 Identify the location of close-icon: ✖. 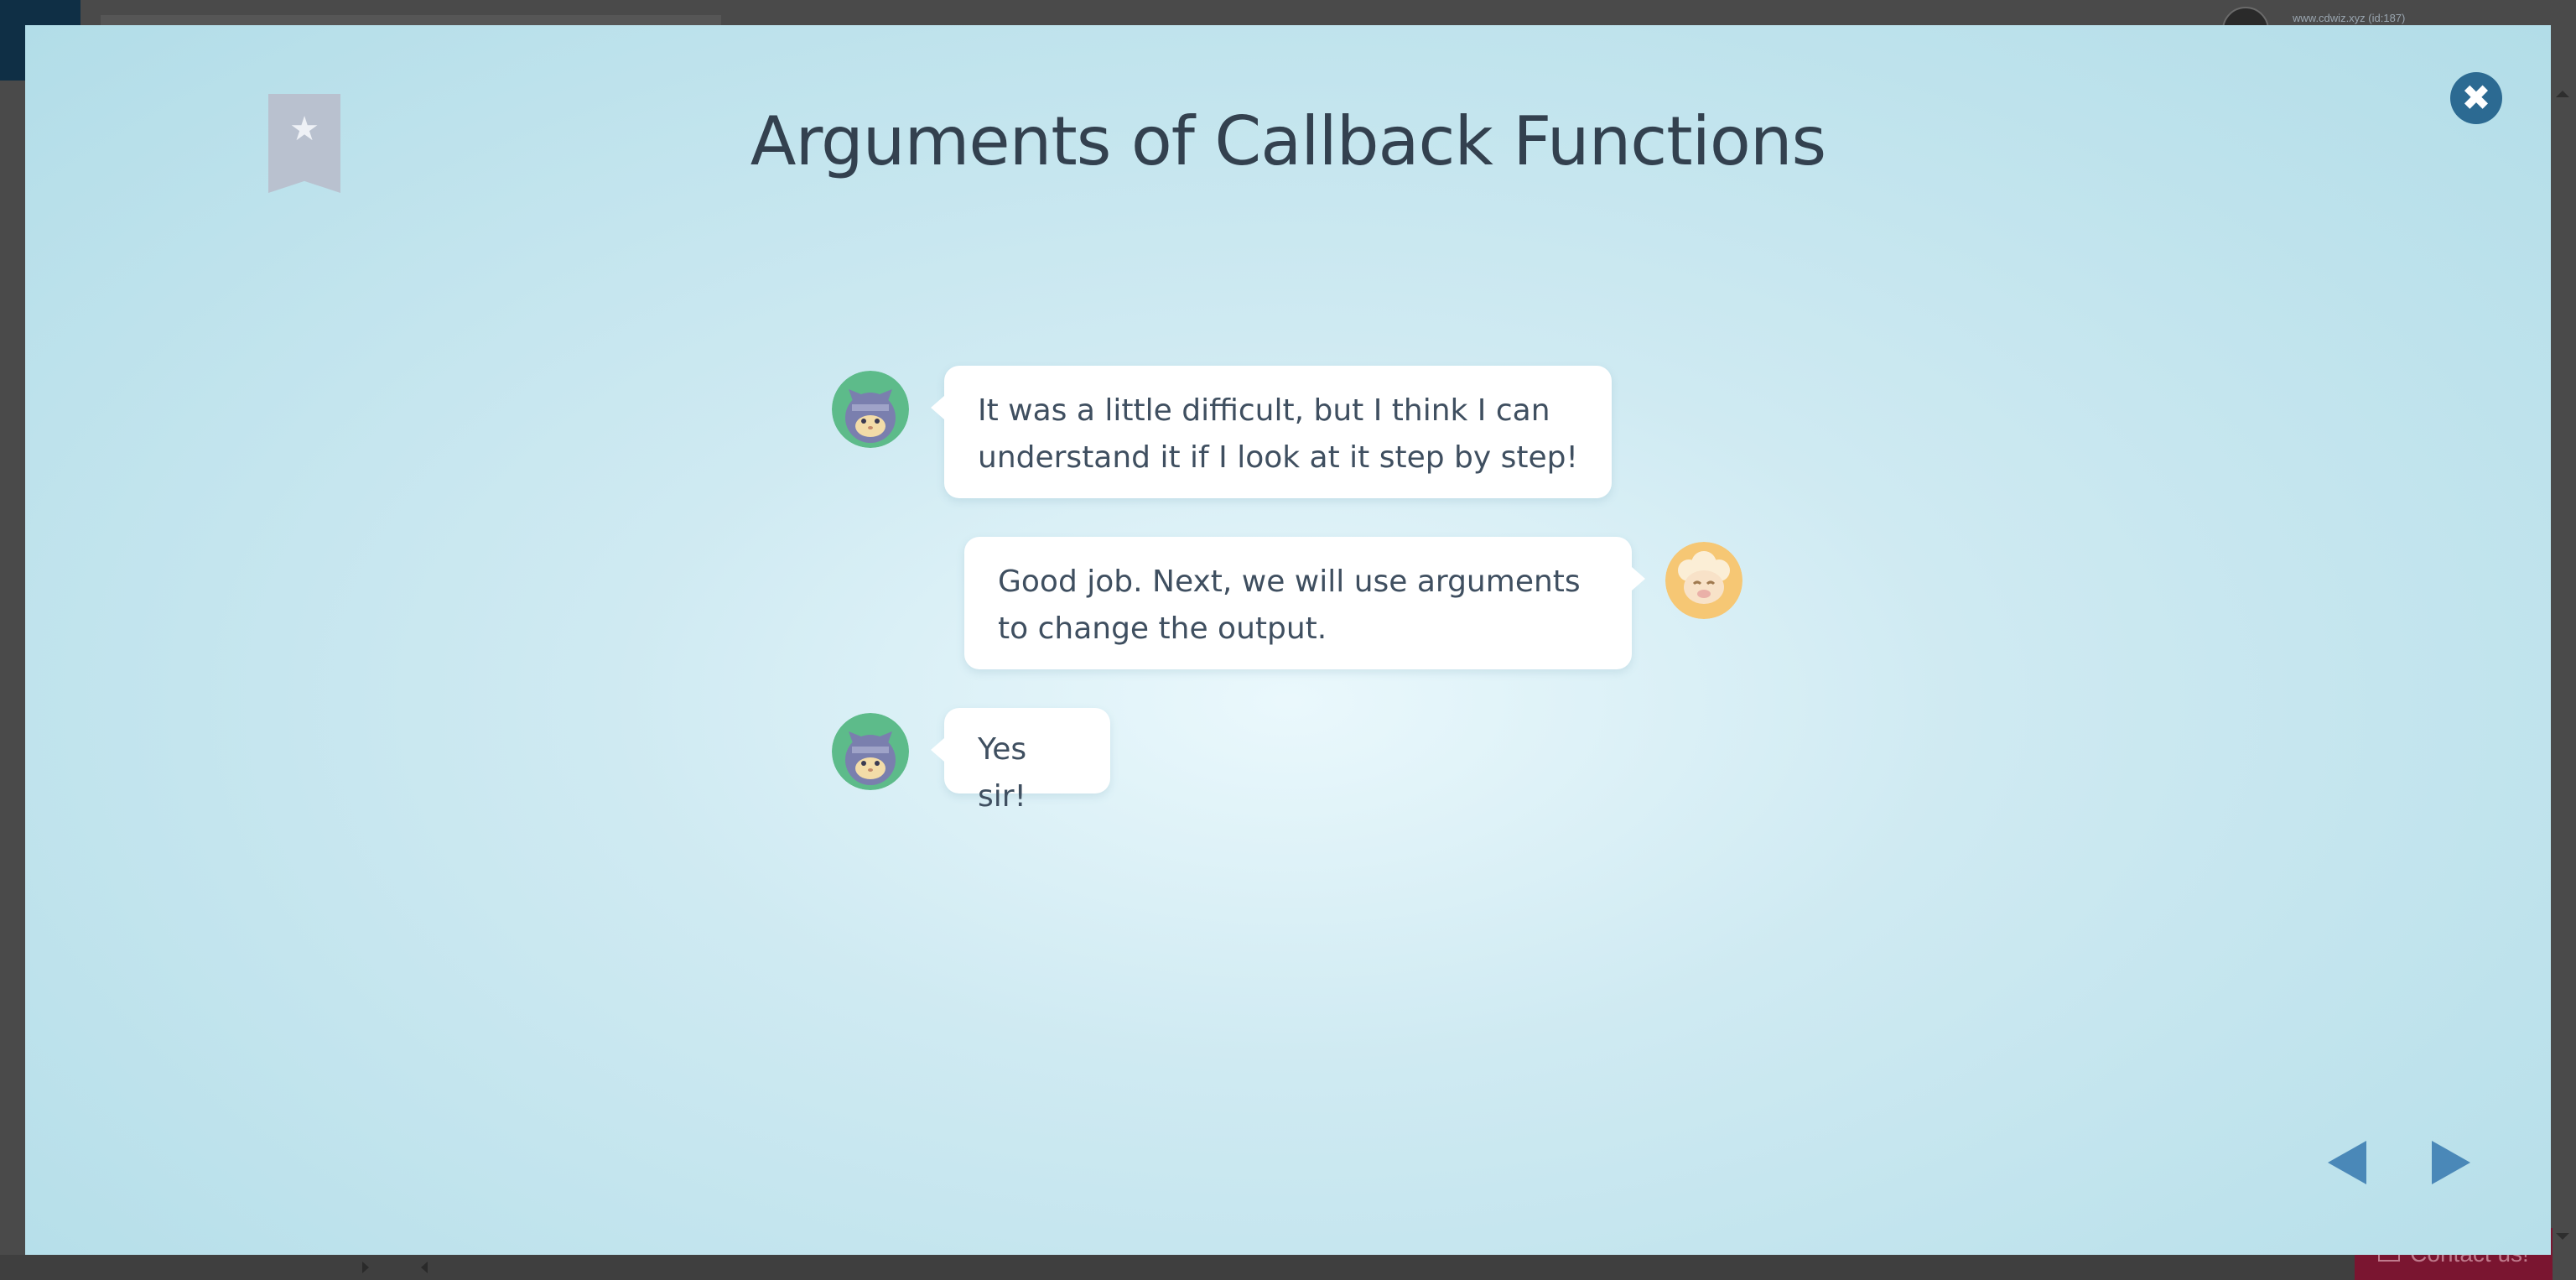
(2476, 97).